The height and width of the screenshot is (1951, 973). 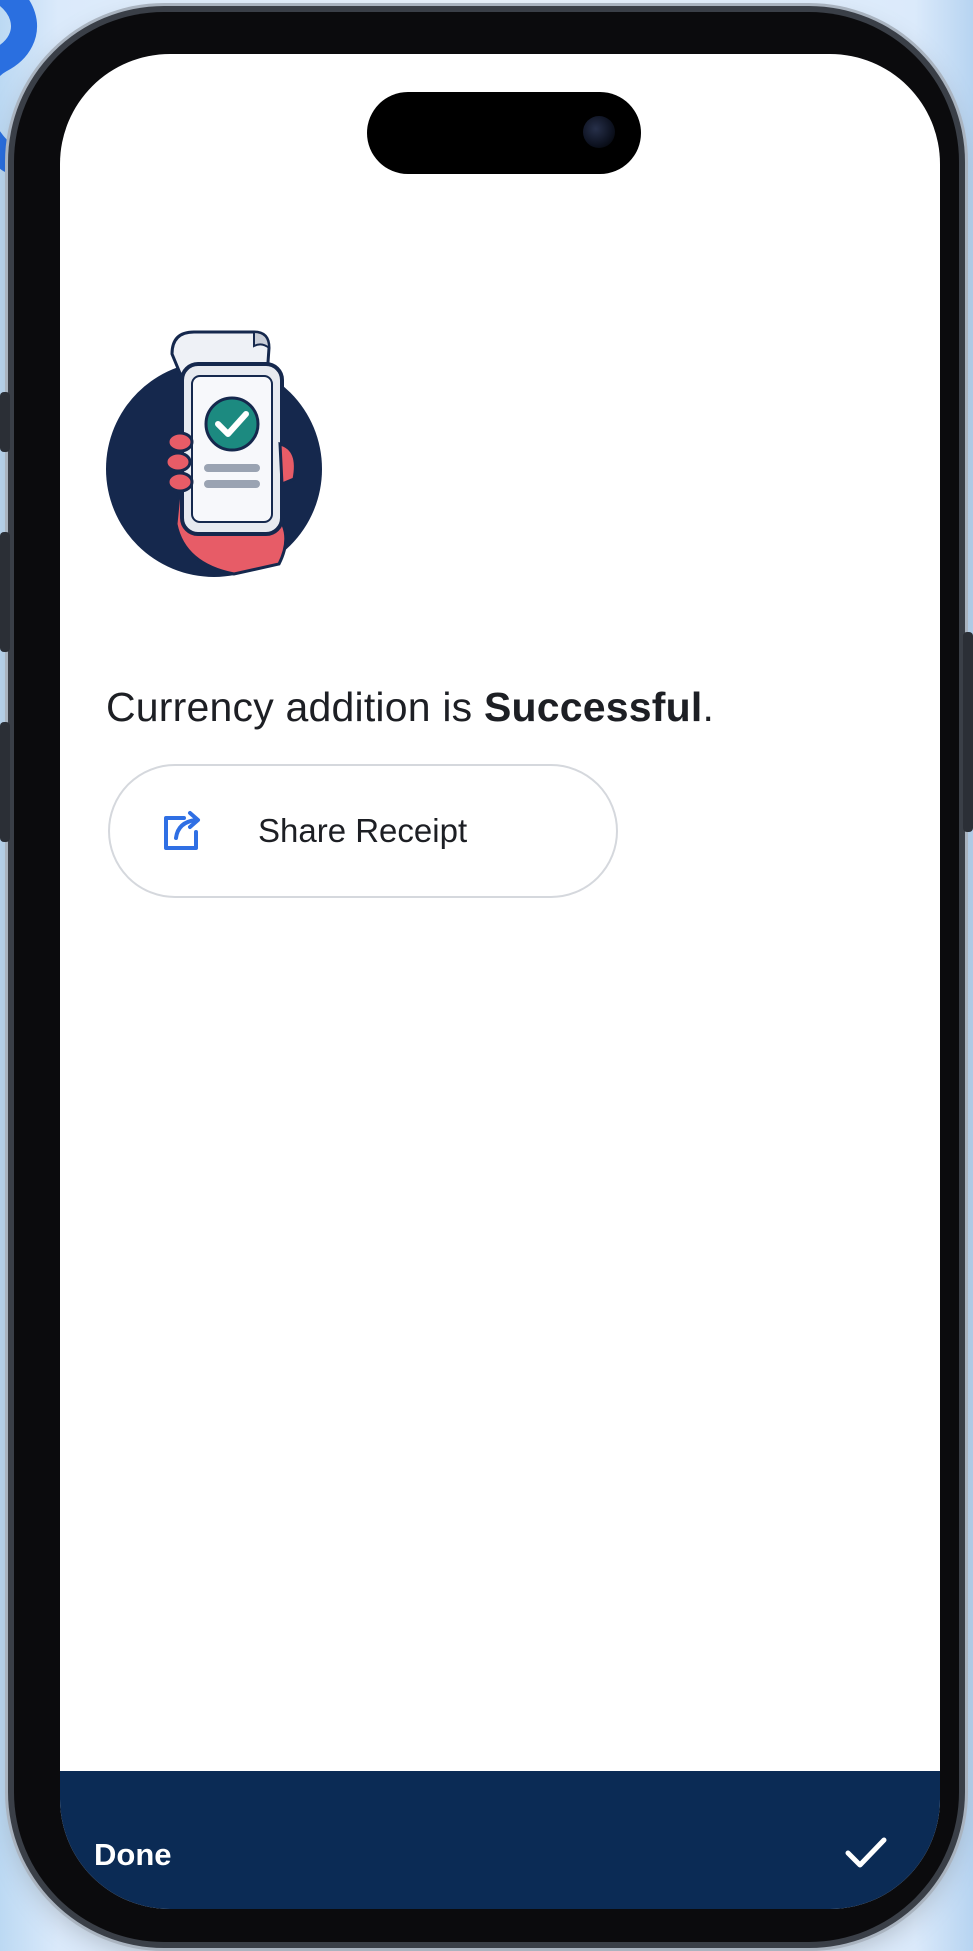 What do you see at coordinates (866, 1853) in the screenshot?
I see `check-icon` at bounding box center [866, 1853].